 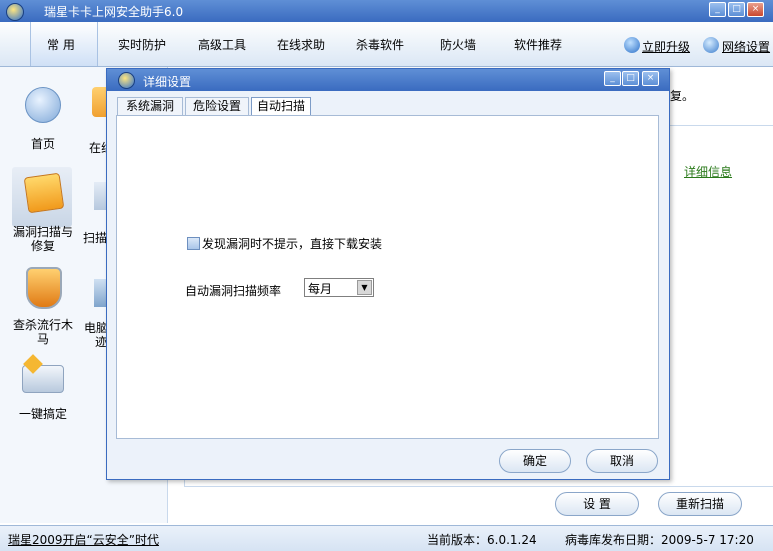 What do you see at coordinates (386, 11) in the screenshot?
I see `main-title-bar: 瑞星卡卡上网安全助手6.0 _ □ ×` at bounding box center [386, 11].